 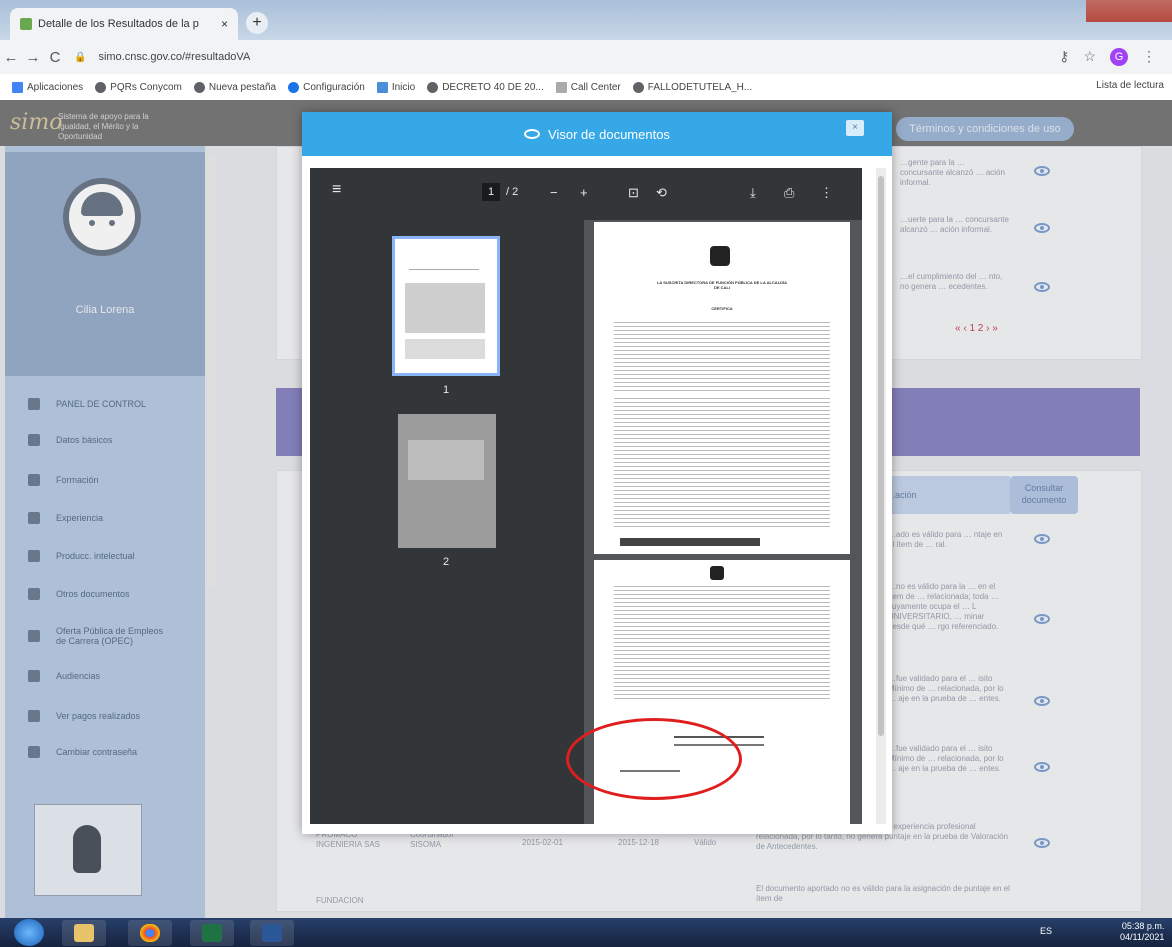 What do you see at coordinates (80, 57) in the screenshot?
I see `lock-icon: 🔒` at bounding box center [80, 57].